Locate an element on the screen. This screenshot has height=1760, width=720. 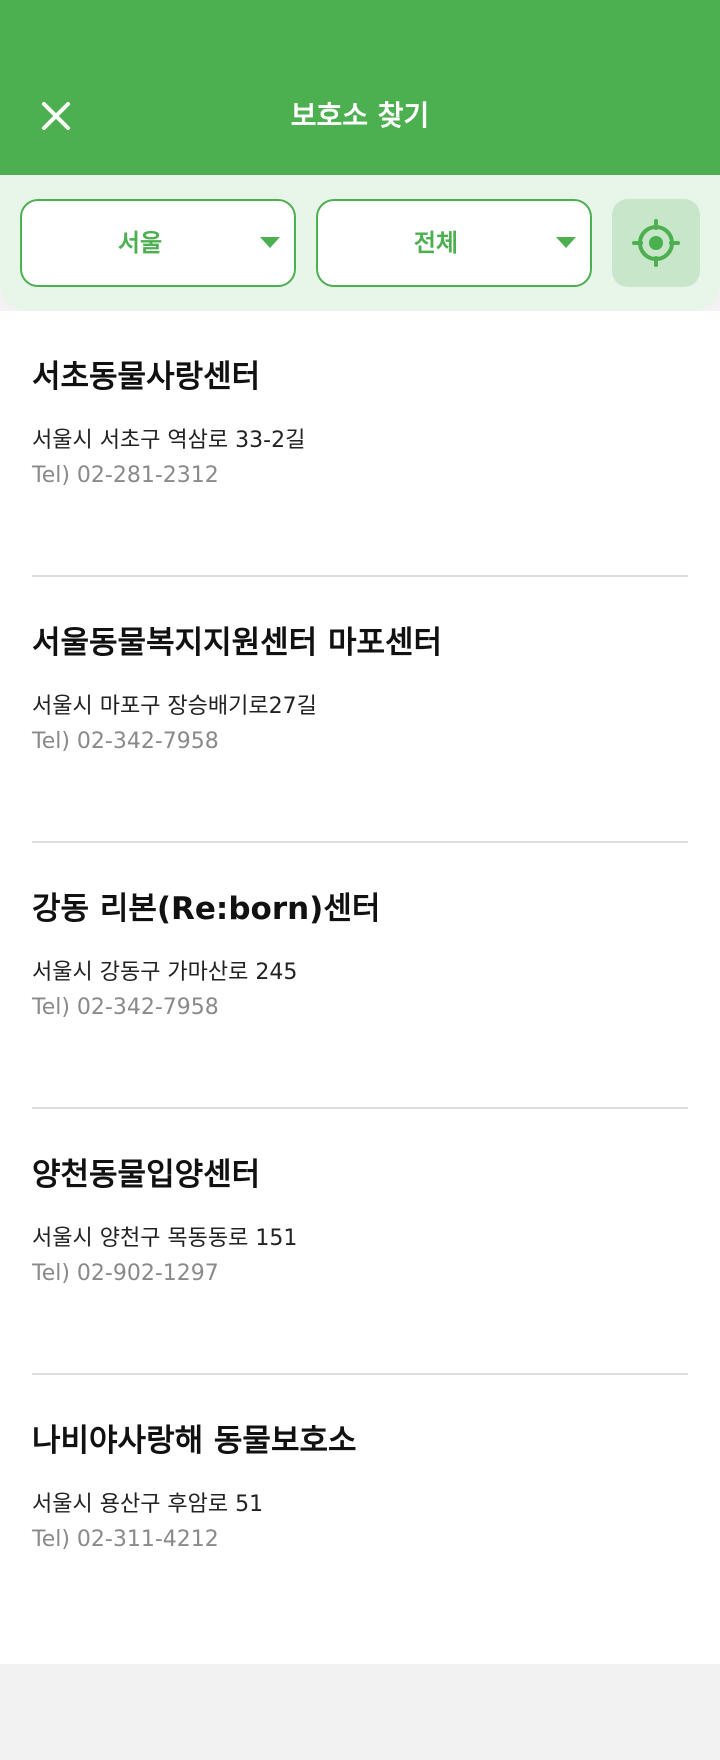
location-target-icon is located at coordinates (656, 243).